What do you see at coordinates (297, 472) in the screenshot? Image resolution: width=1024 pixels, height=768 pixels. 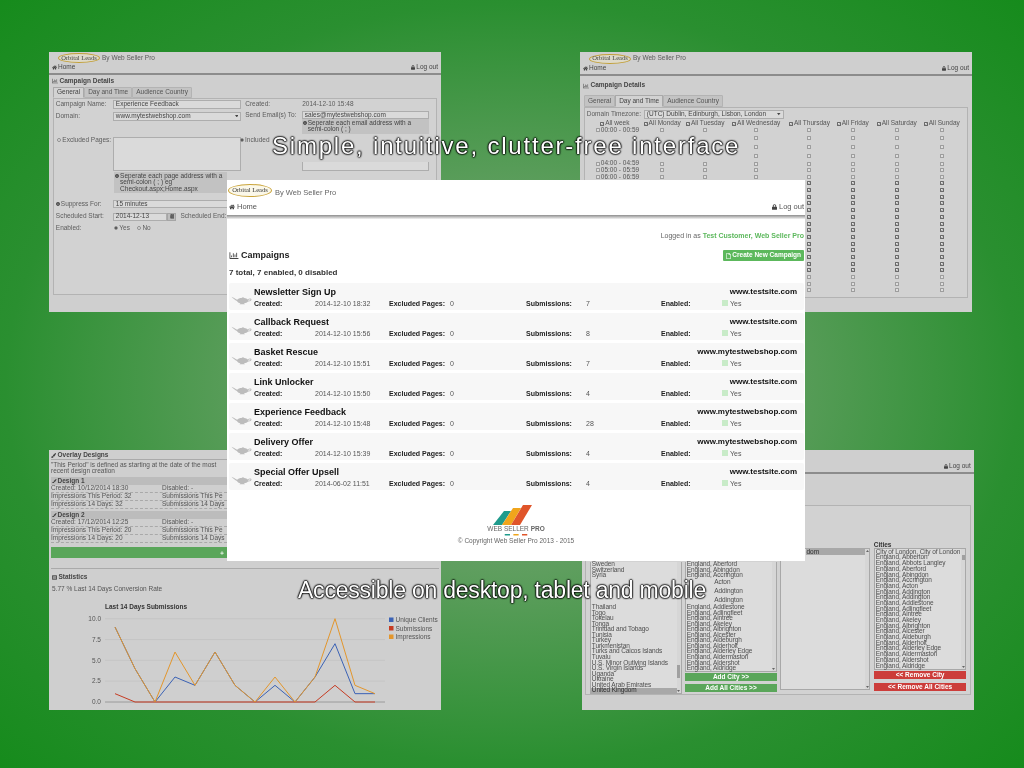 I see `campaign-name: Special Offer Upsell` at bounding box center [297, 472].